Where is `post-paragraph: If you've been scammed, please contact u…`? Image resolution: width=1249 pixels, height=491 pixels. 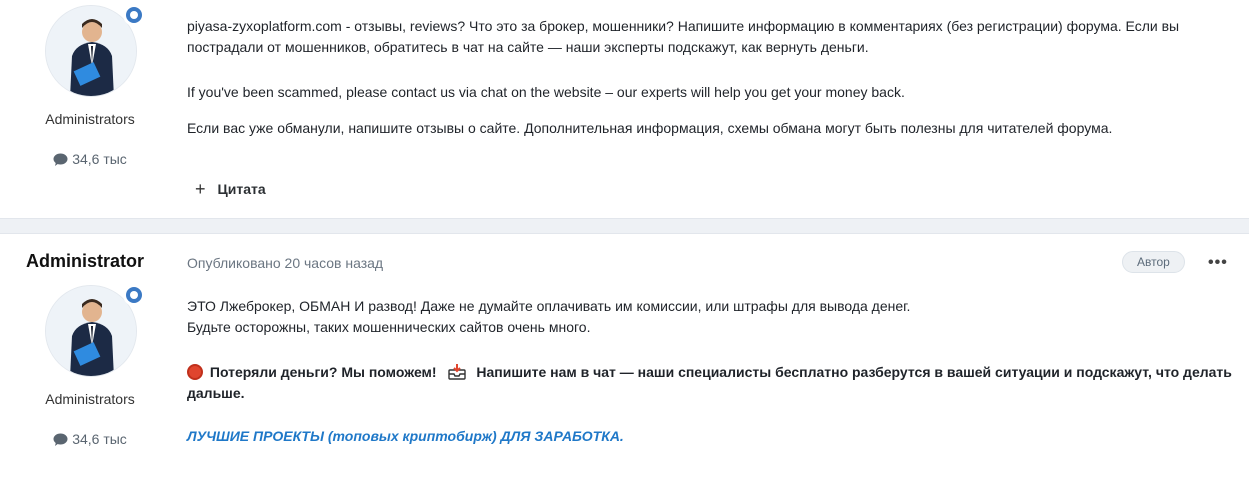 post-paragraph: If you've been scammed, please contact u… is located at coordinates (546, 92).